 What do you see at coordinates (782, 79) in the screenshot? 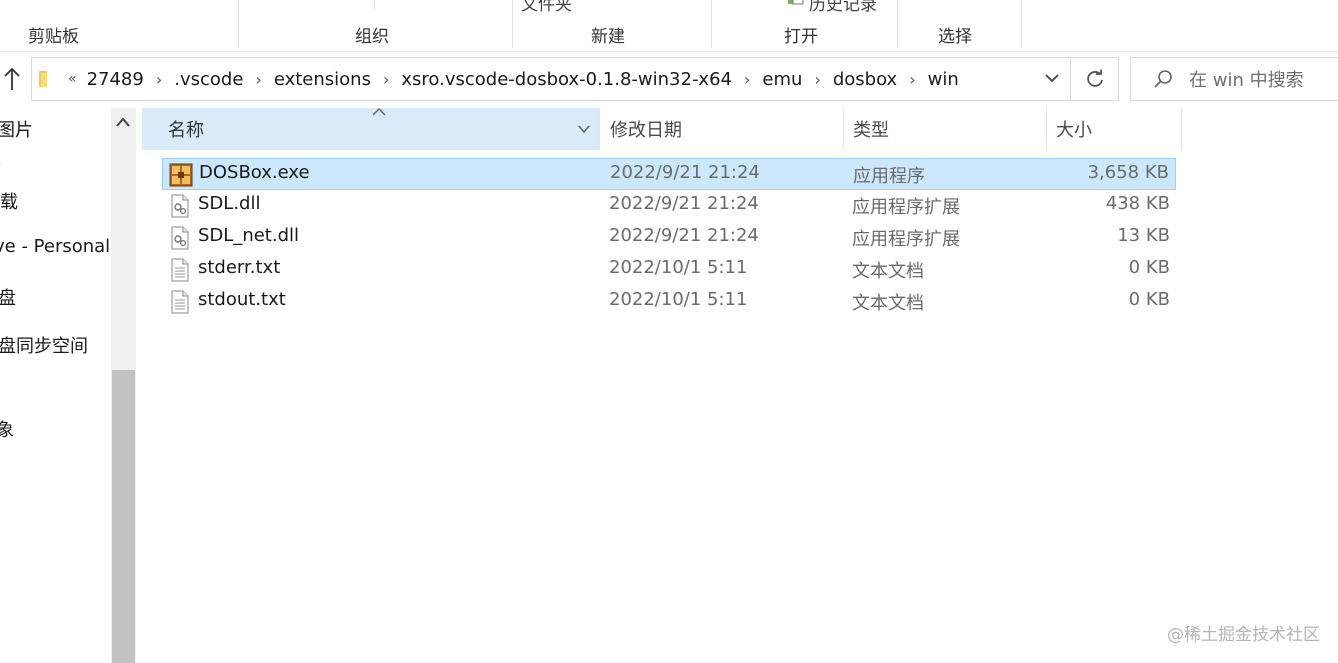
I see `breadcrumb-item: emu` at bounding box center [782, 79].